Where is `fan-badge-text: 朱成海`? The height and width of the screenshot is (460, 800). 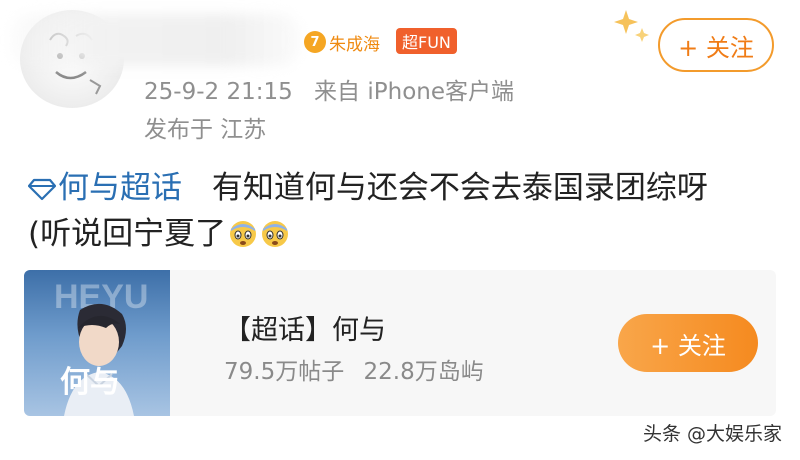 fan-badge-text: 朱成海 is located at coordinates (354, 44).